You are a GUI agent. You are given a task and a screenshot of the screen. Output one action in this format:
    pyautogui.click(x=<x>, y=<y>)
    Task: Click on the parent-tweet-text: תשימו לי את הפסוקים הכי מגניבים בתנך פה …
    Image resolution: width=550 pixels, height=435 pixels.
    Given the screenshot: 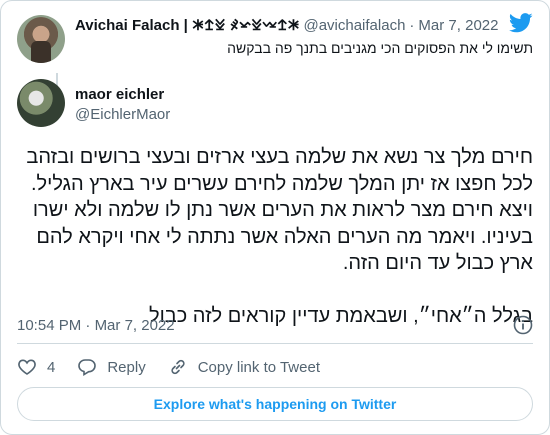 What is the action you would take?
    pyautogui.click(x=380, y=48)
    